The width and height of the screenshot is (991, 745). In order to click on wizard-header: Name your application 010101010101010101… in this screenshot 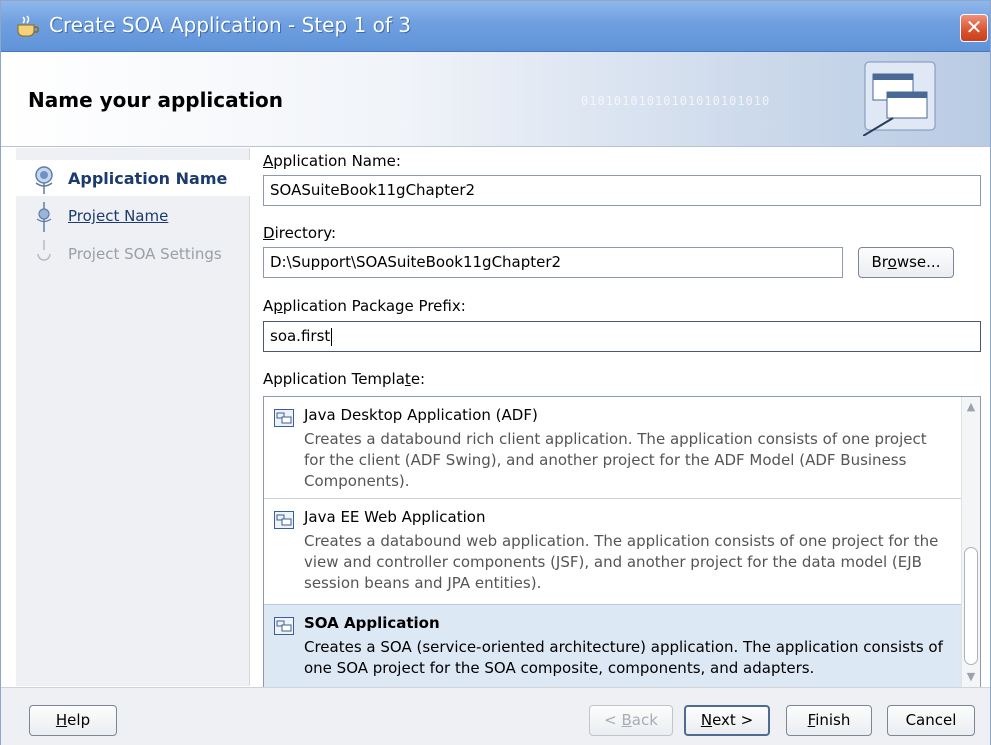, I will do `click(495, 99)`.